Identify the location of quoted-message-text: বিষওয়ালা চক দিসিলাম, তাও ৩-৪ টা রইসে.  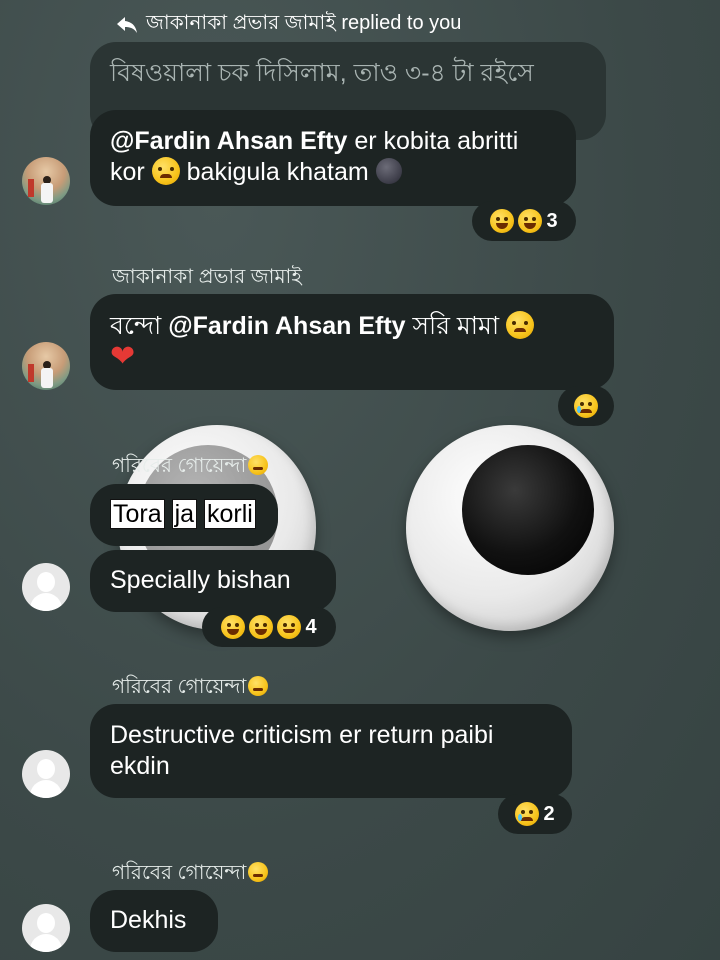
(322, 73).